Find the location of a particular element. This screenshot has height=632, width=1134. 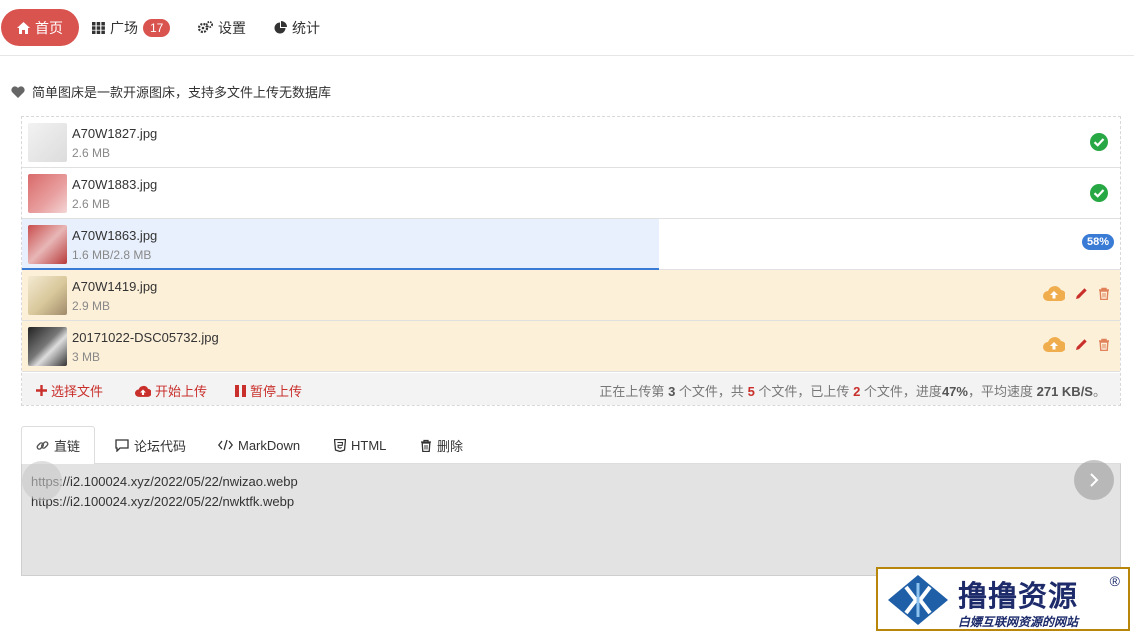

tagline-text: 简单图床是一款开源图床，支持多文件上传无数据库 is located at coordinates (182, 92).